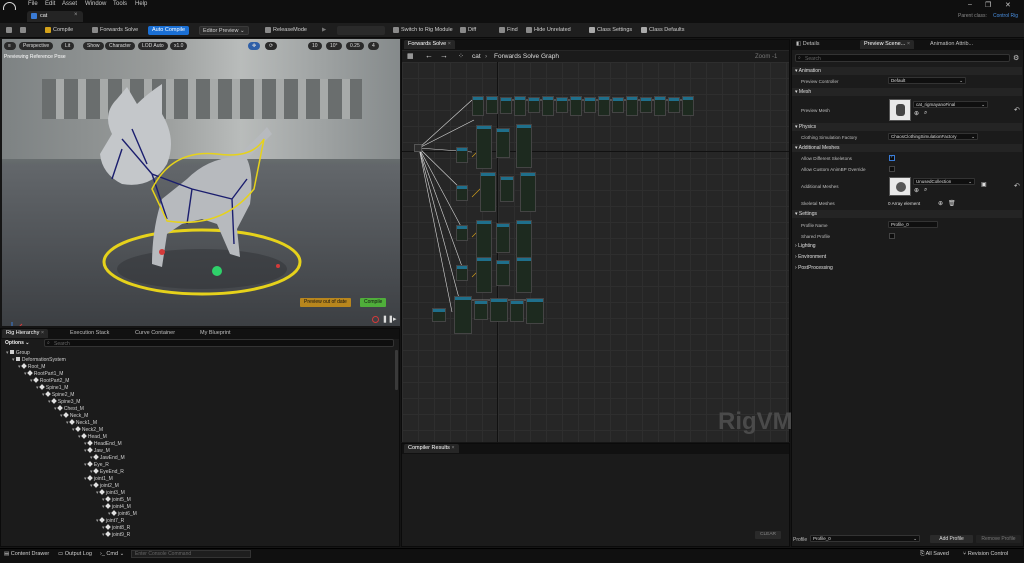 This screenshot has width=1024, height=563. What do you see at coordinates (508, 30) in the screenshot?
I see `find-button: Find` at bounding box center [508, 30].